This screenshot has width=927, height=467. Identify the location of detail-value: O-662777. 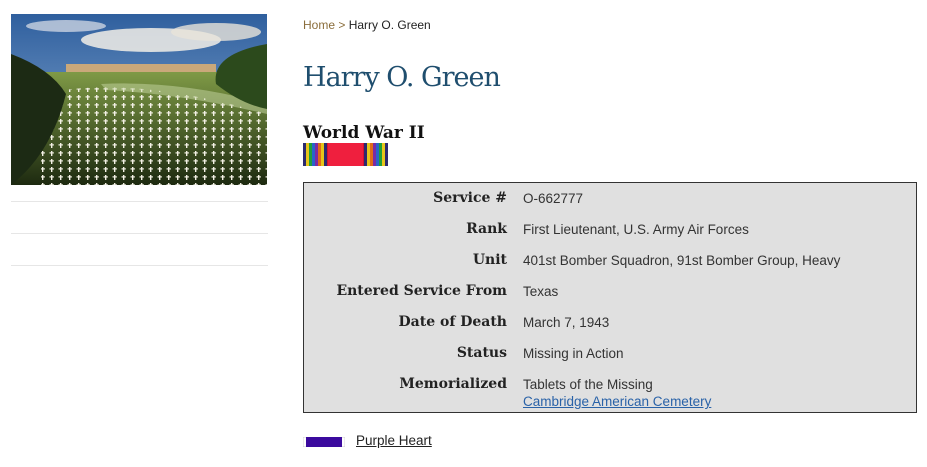
(553, 198).